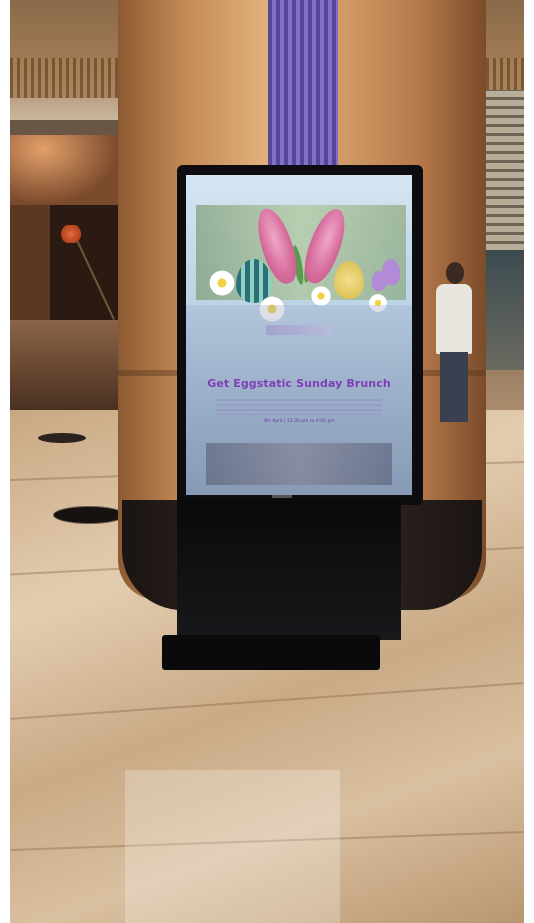 This screenshot has width=534, height=923. I want to click on person-standing, so click(454, 347).